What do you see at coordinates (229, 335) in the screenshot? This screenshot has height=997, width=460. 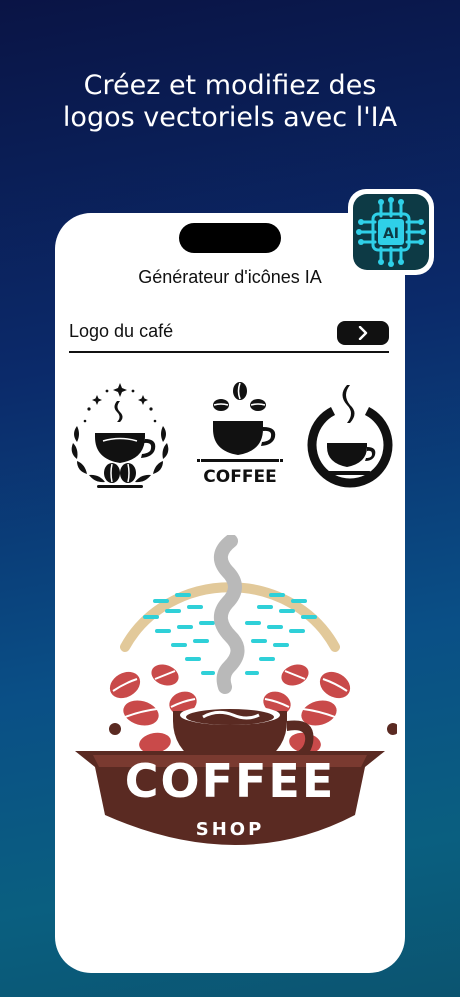 I see `prompt-input-row: Logo du café` at bounding box center [229, 335].